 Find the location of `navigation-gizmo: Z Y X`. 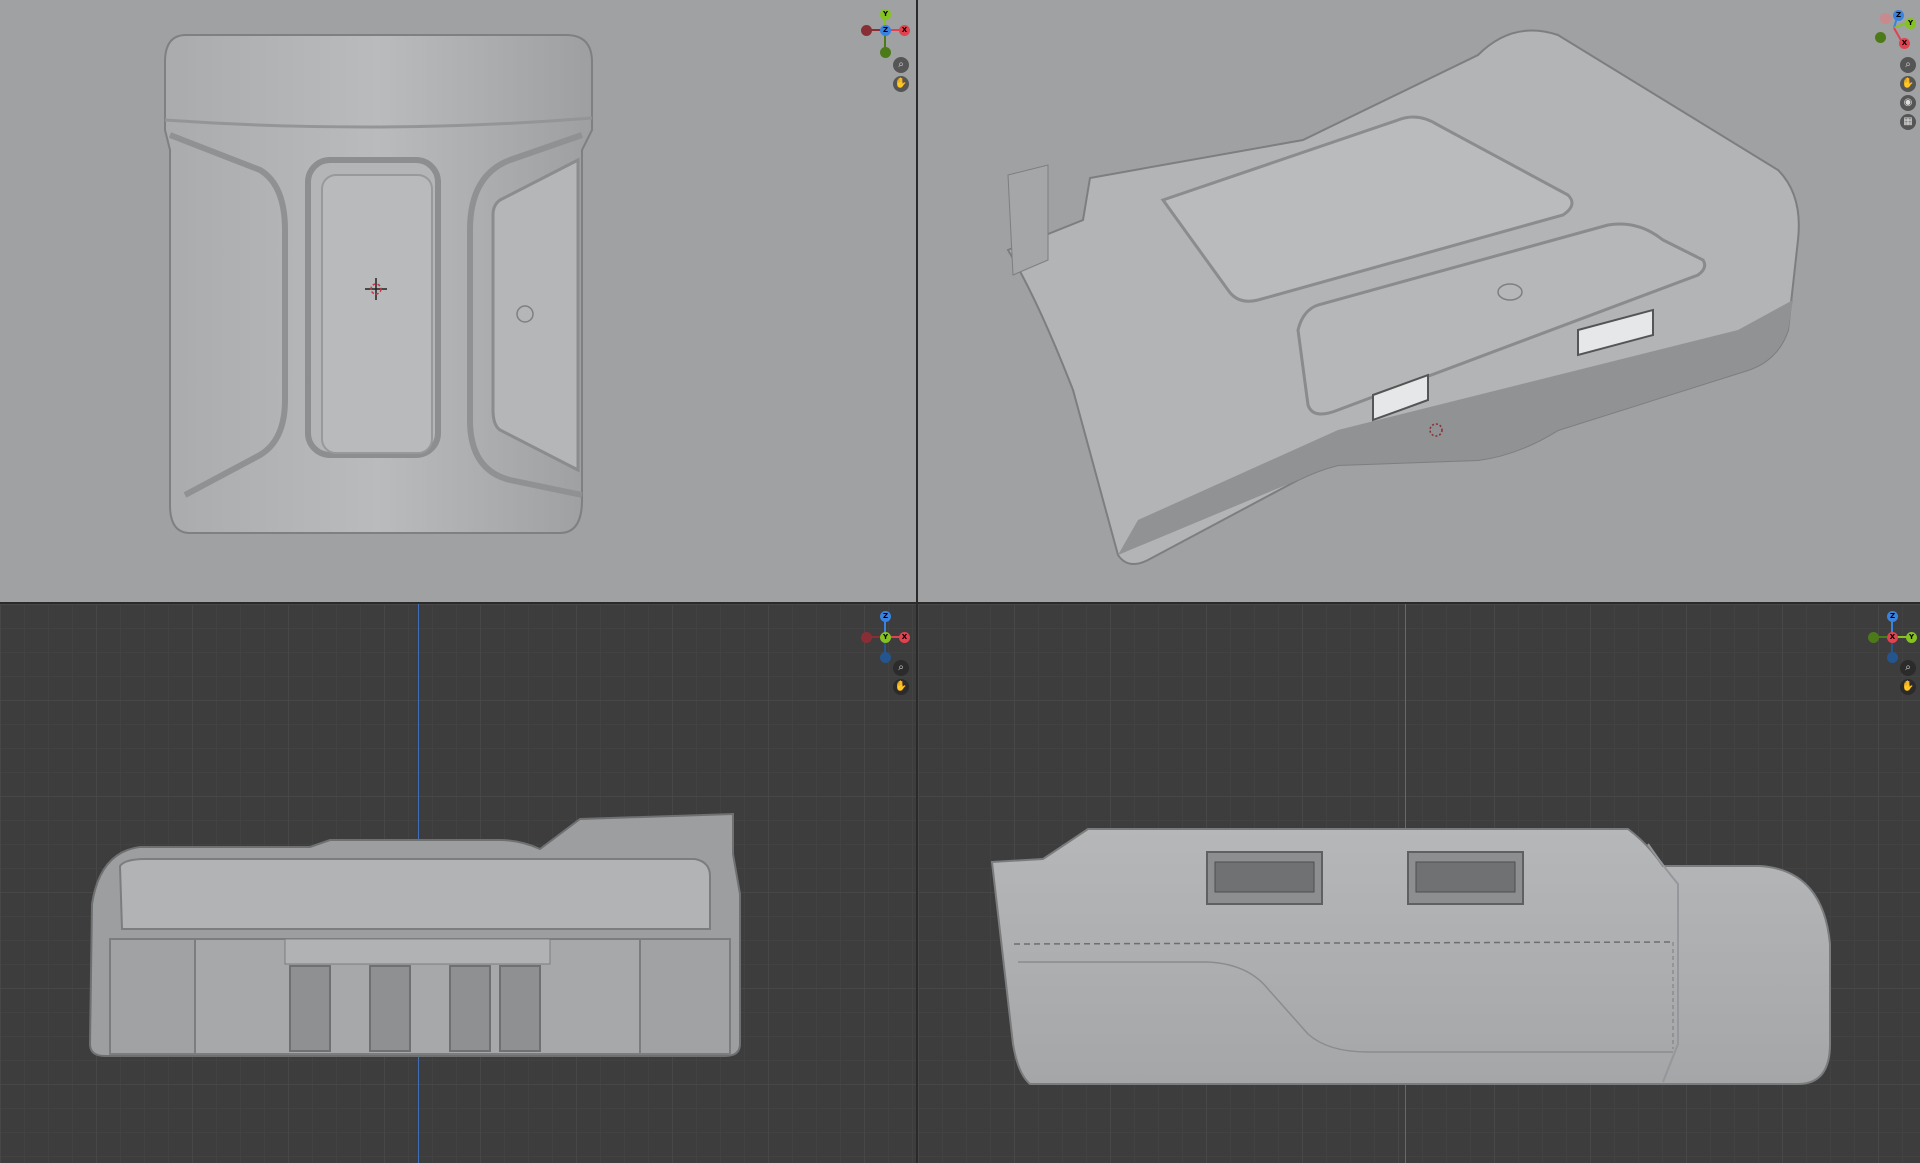

navigation-gizmo: Z Y X is located at coordinates (1892, 638).